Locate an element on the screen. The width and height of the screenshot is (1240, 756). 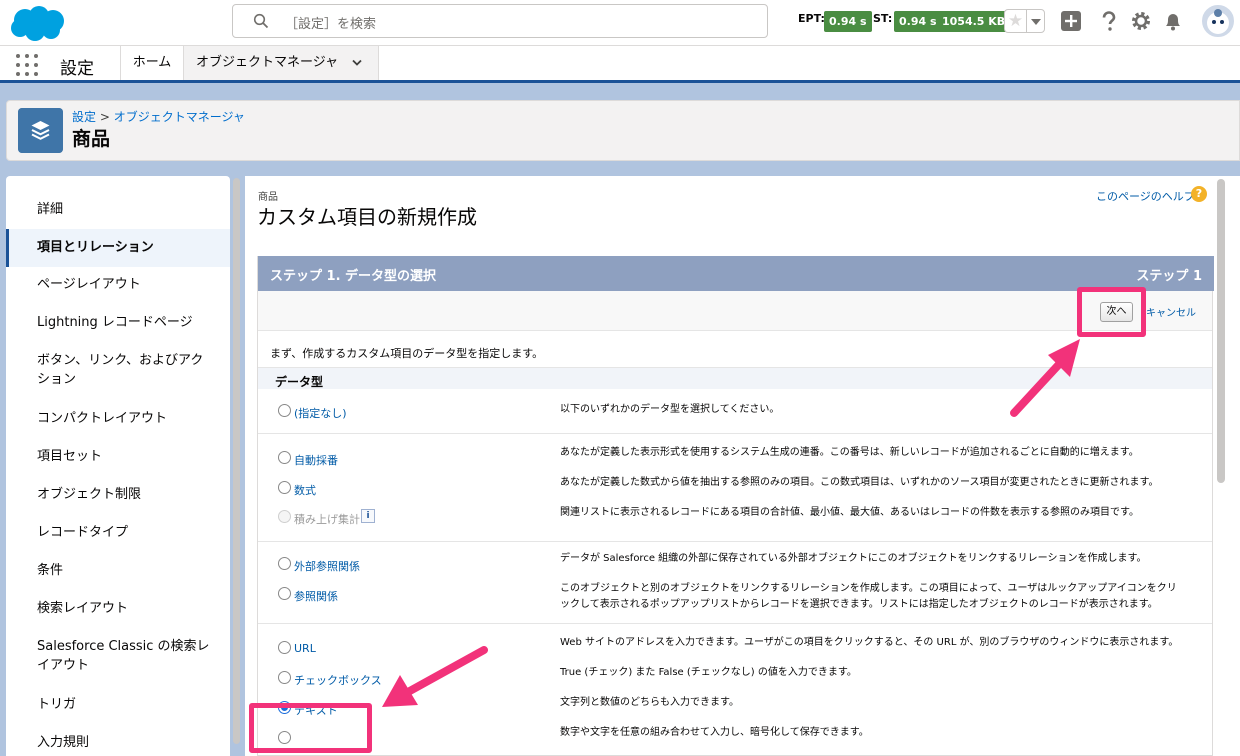
info-icon: i is located at coordinates (368, 516).